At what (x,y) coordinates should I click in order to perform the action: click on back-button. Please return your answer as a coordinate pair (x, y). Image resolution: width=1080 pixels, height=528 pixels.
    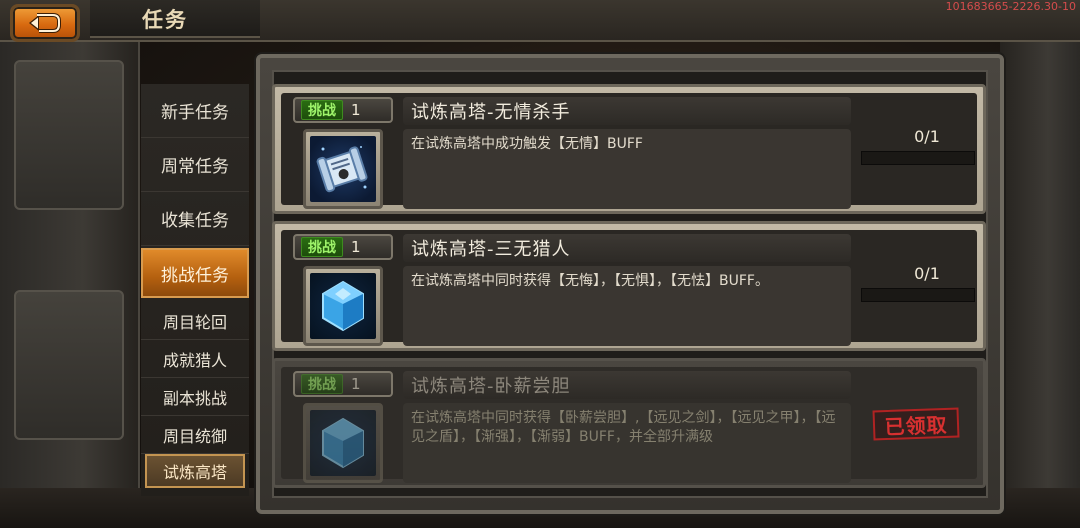
    Looking at the image, I should click on (45, 23).